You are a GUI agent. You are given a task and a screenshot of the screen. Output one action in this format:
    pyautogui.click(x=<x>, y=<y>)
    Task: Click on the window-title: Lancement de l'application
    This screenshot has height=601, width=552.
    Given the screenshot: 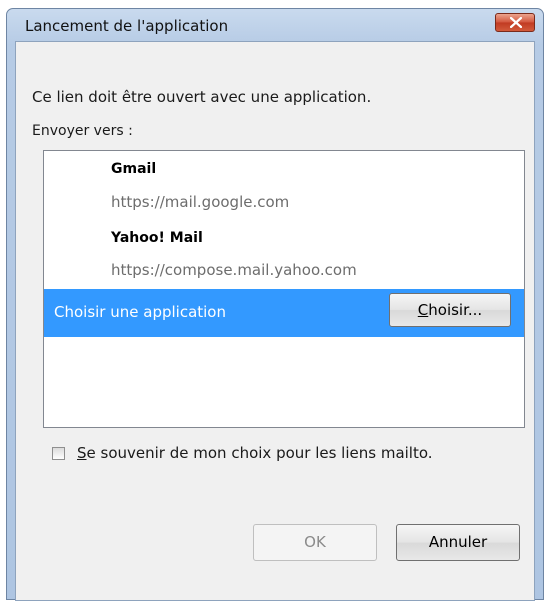 What is the action you would take?
    pyautogui.click(x=127, y=26)
    